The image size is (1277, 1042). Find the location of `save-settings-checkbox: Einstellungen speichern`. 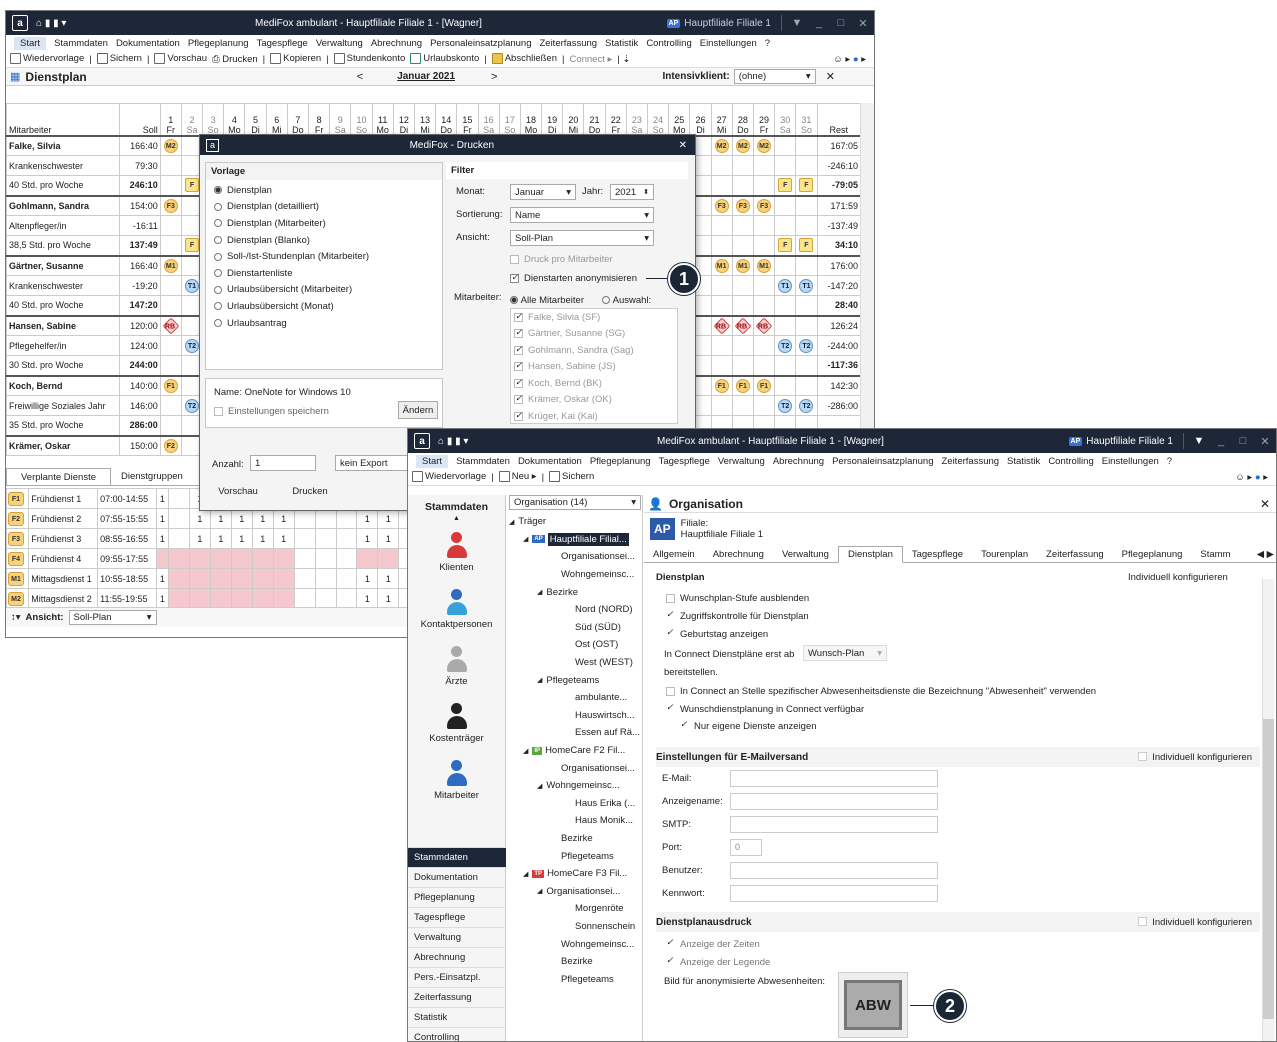

save-settings-checkbox: Einstellungen speichern is located at coordinates (271, 411).